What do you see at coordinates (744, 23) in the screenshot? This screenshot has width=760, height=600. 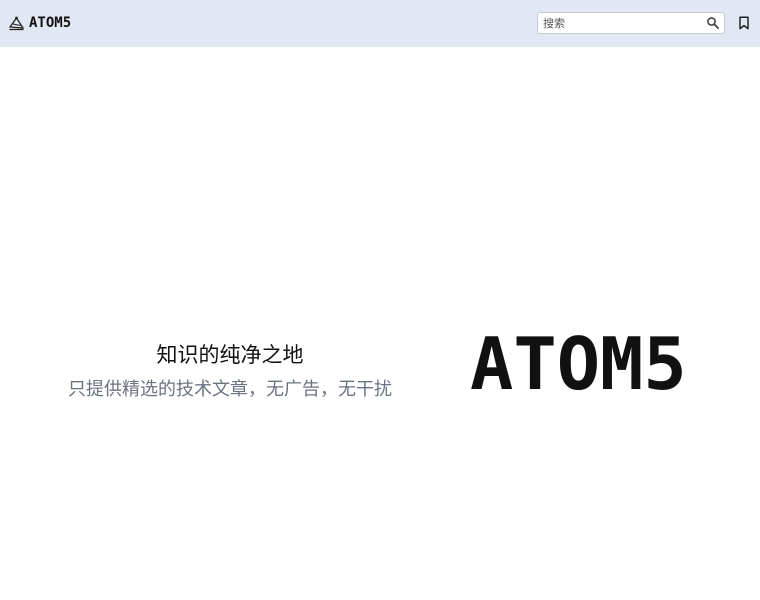 I see `bookmark-icon` at bounding box center [744, 23].